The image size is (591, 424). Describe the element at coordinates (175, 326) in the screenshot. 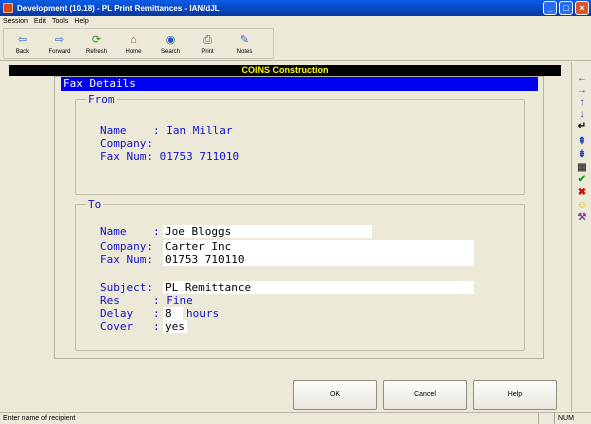

I see `cover-field: yes` at that location.